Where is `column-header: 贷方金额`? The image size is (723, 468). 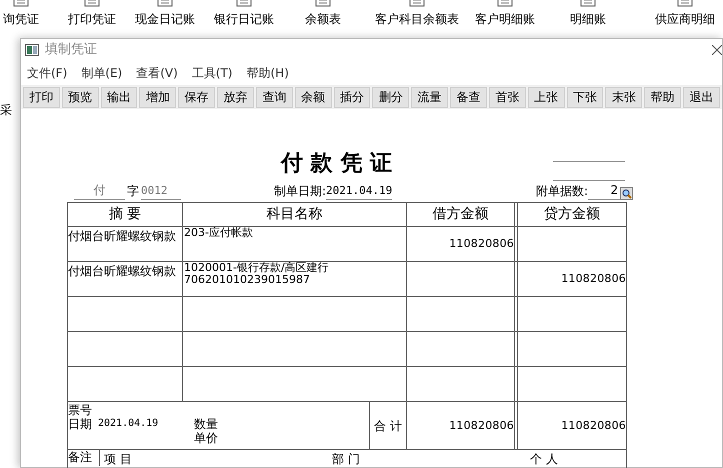
column-header: 贷方金额 is located at coordinates (572, 214).